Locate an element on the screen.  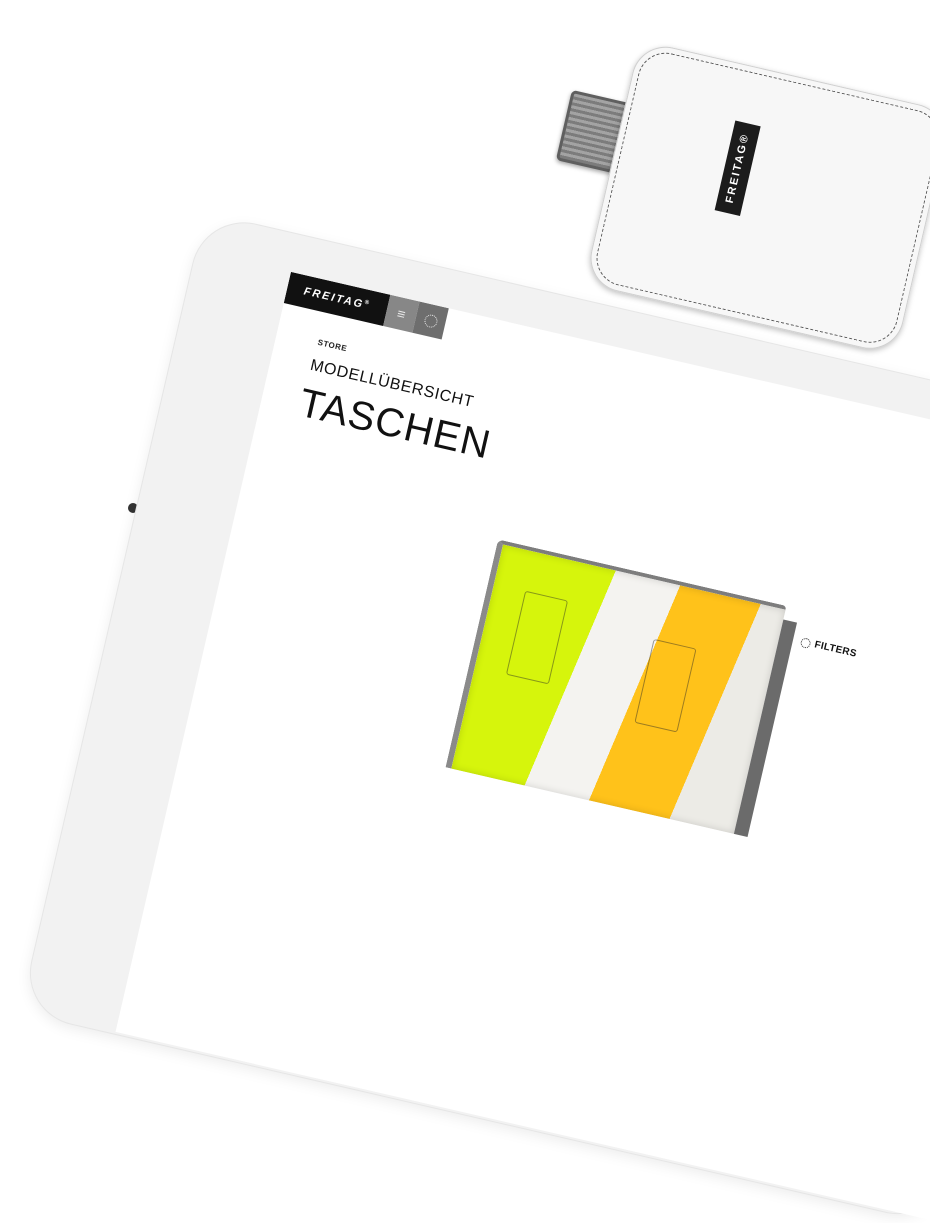
bag-pocket-right is located at coordinates (665, 685).